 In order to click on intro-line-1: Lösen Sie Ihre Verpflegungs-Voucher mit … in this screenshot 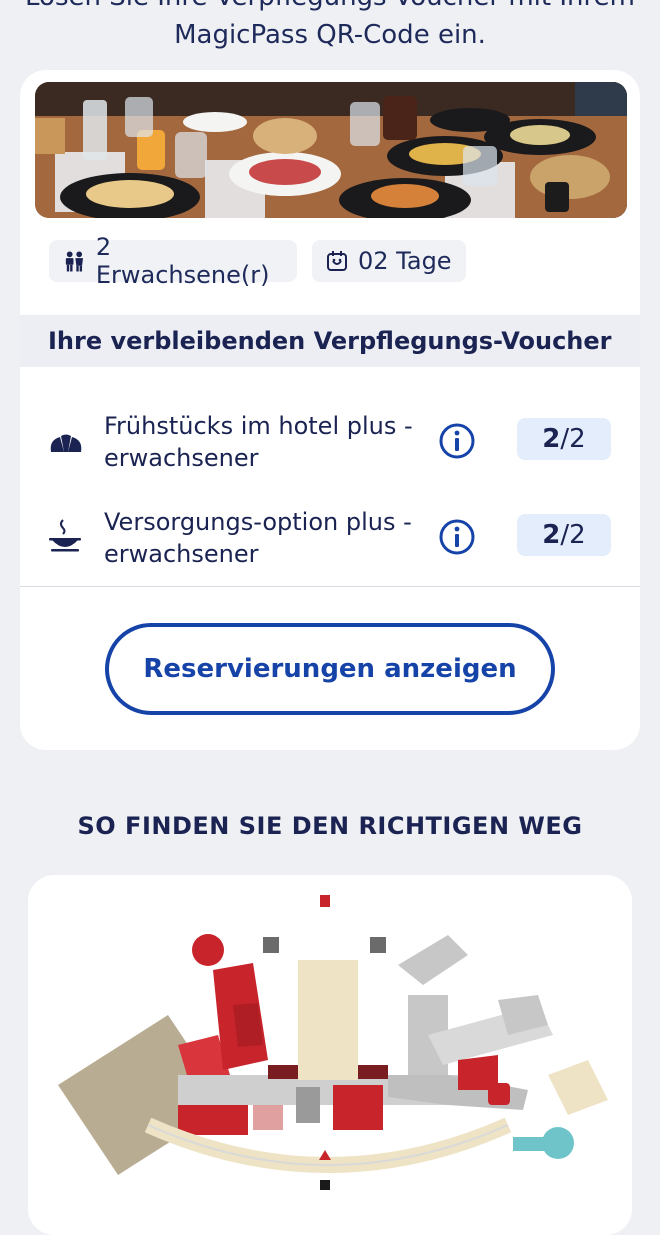, I will do `click(330, 8)`.